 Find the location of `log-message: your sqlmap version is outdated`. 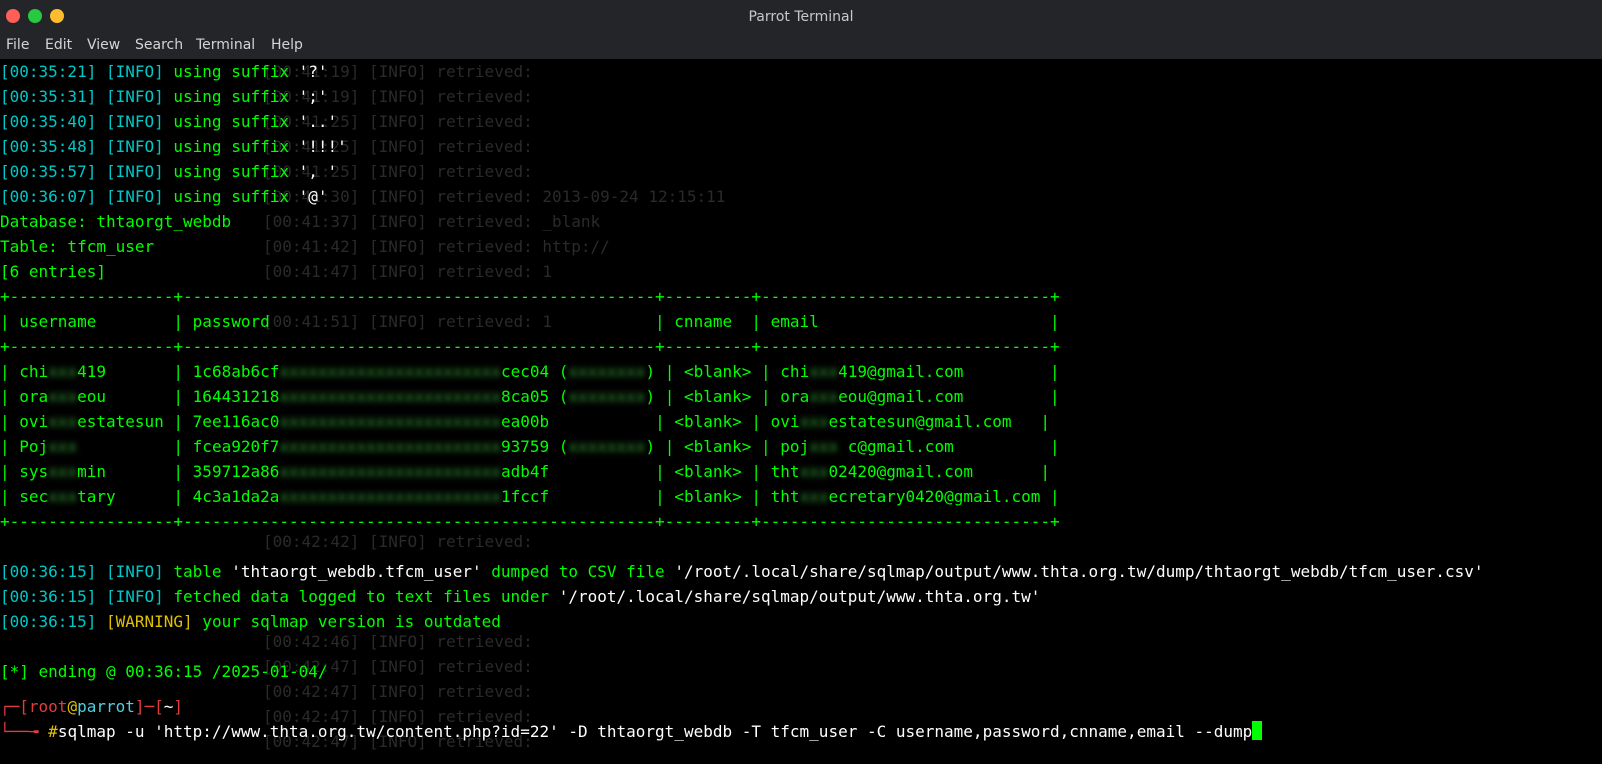

log-message: your sqlmap version is outdated is located at coordinates (346, 621).